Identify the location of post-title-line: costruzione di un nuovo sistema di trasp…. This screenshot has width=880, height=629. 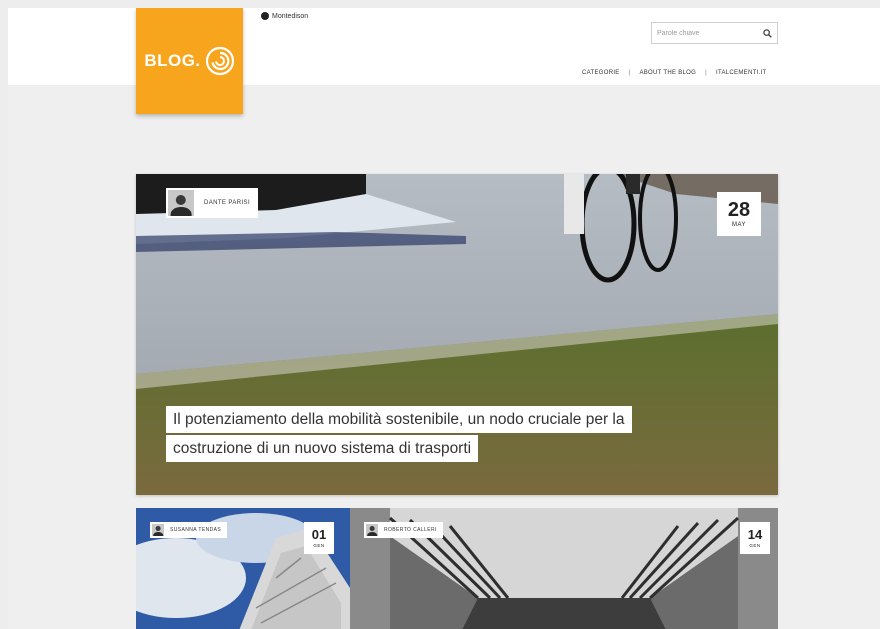
(322, 448).